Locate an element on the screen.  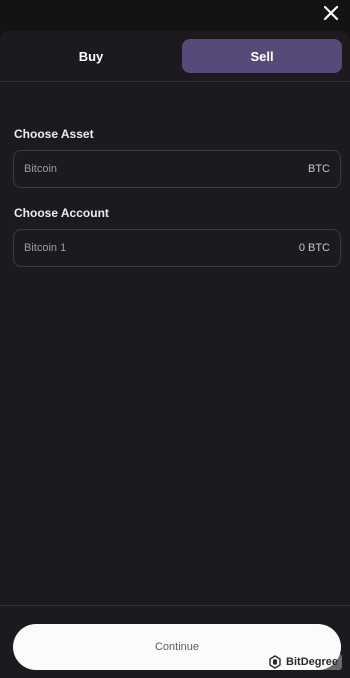
tabs-divider is located at coordinates (175, 81).